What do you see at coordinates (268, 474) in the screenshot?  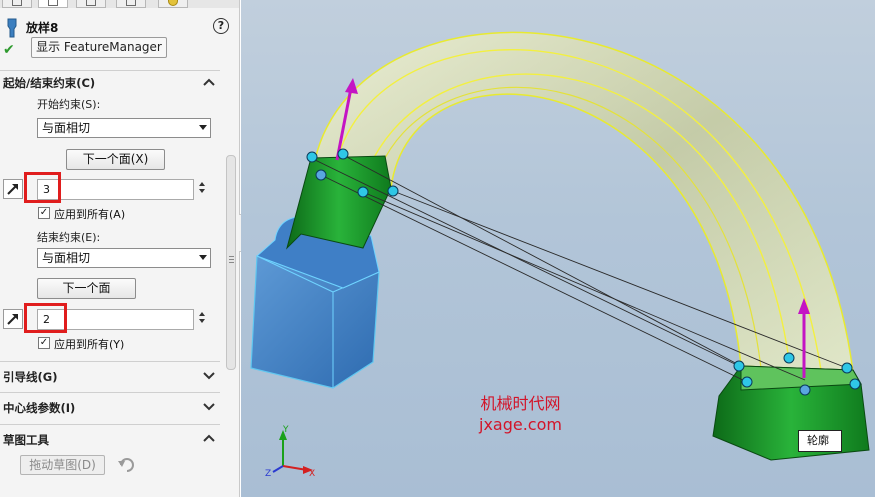 I see `triad-z-label: Z` at bounding box center [268, 474].